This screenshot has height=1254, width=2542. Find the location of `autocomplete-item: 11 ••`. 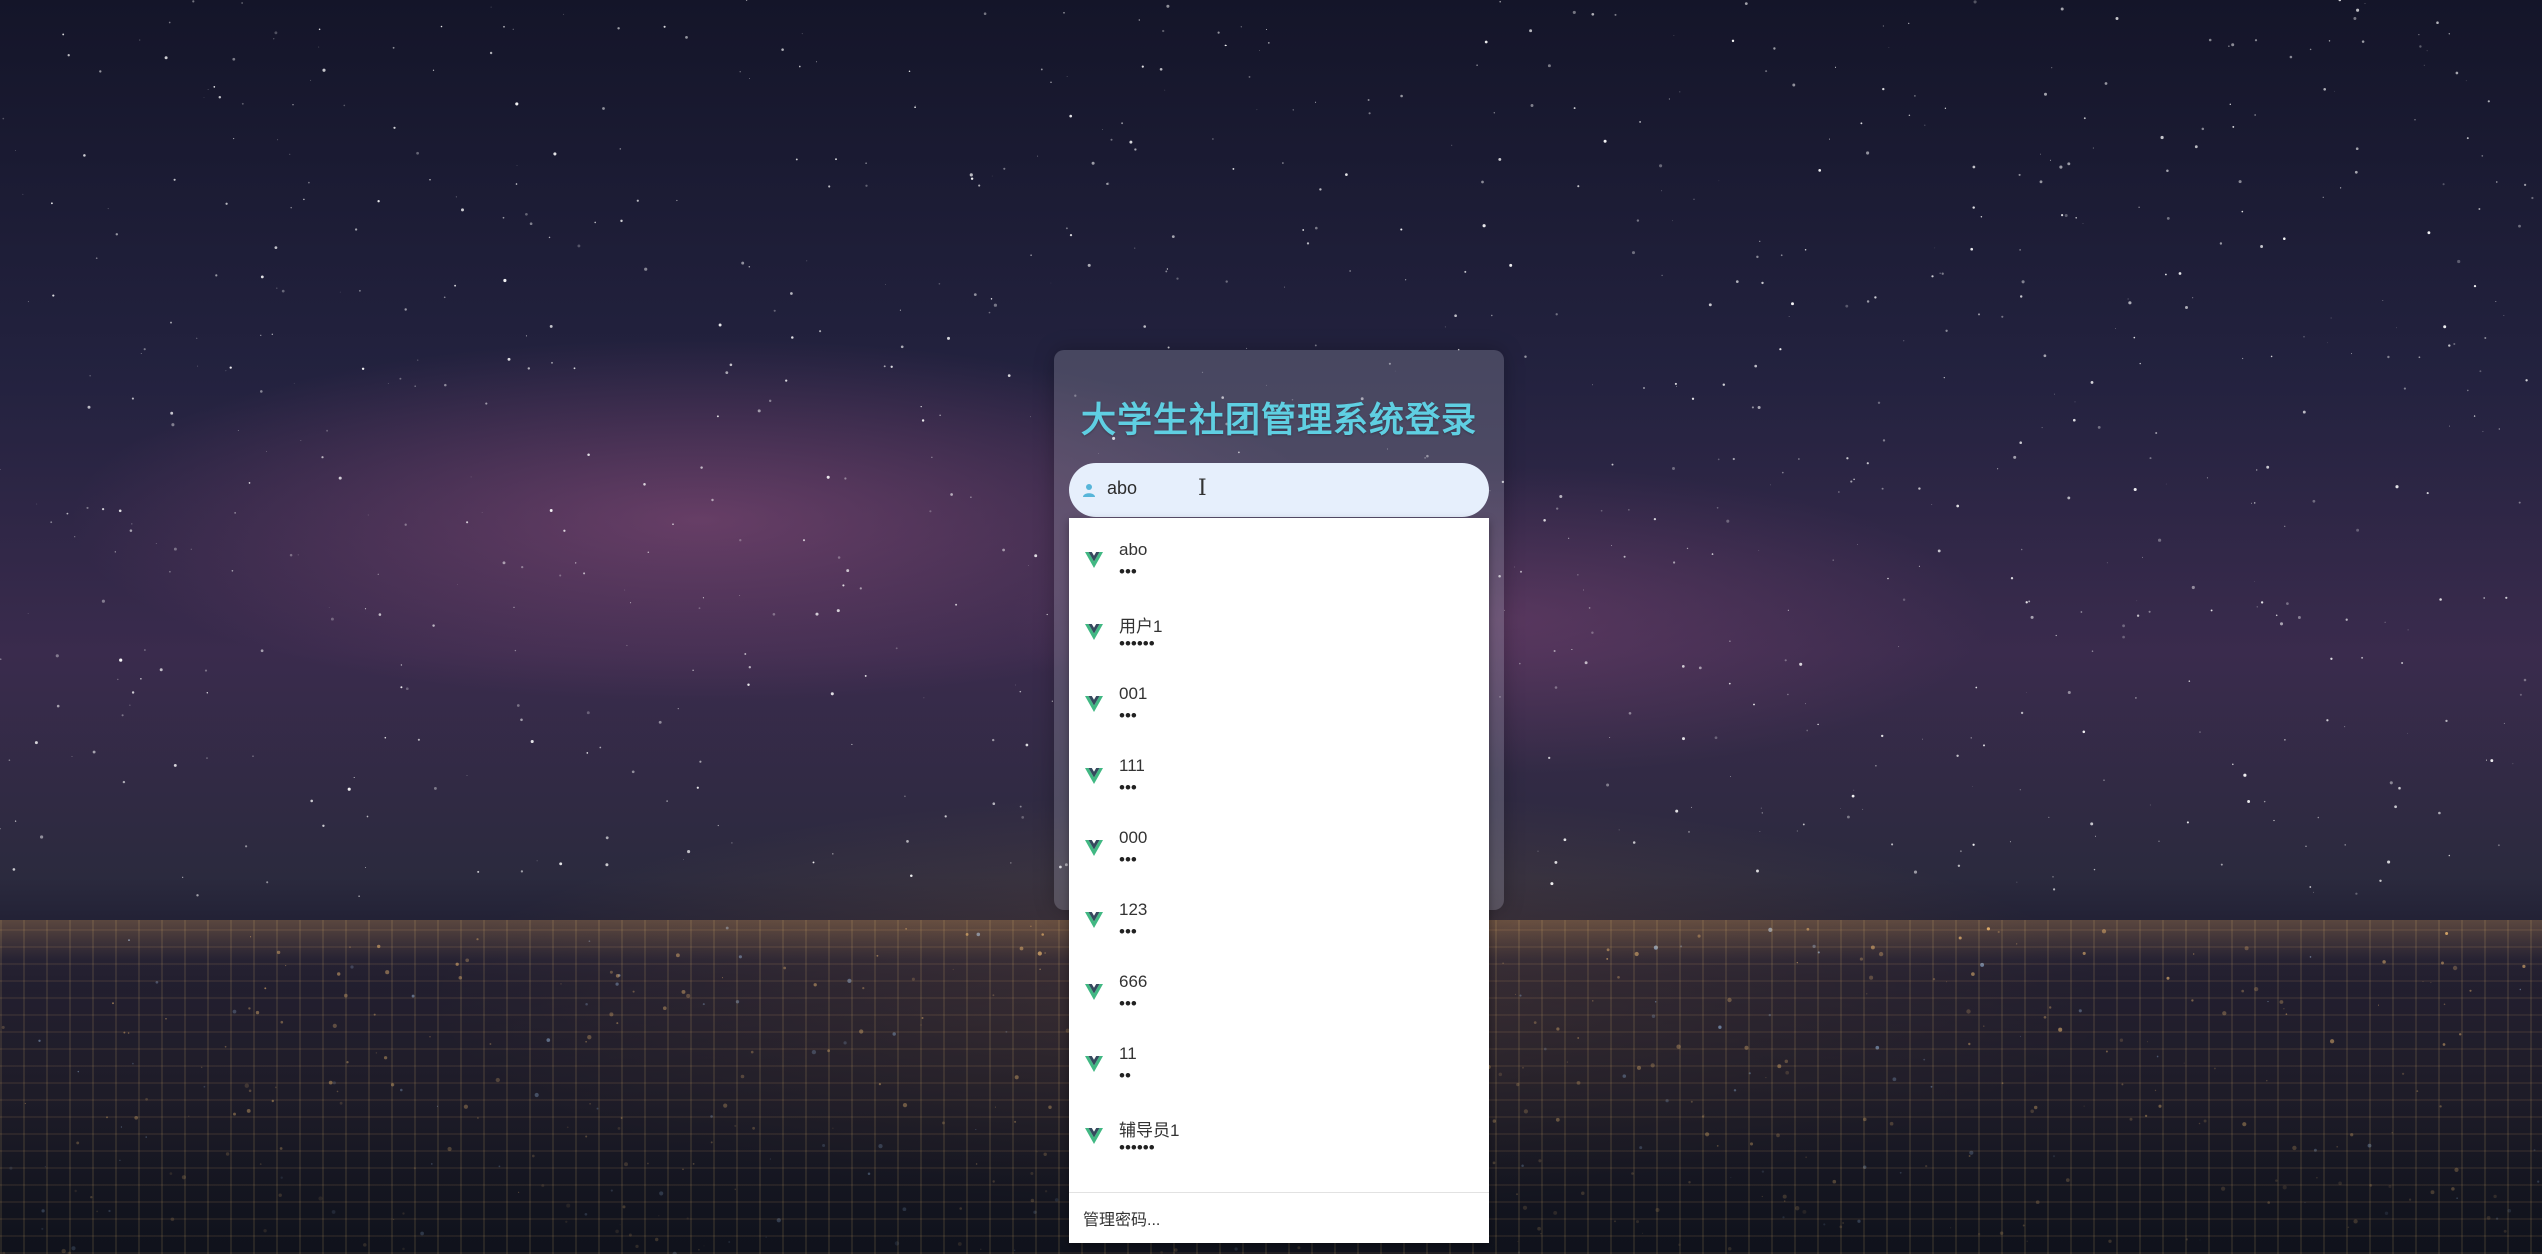

autocomplete-item: 11 •• is located at coordinates (1279, 1058).